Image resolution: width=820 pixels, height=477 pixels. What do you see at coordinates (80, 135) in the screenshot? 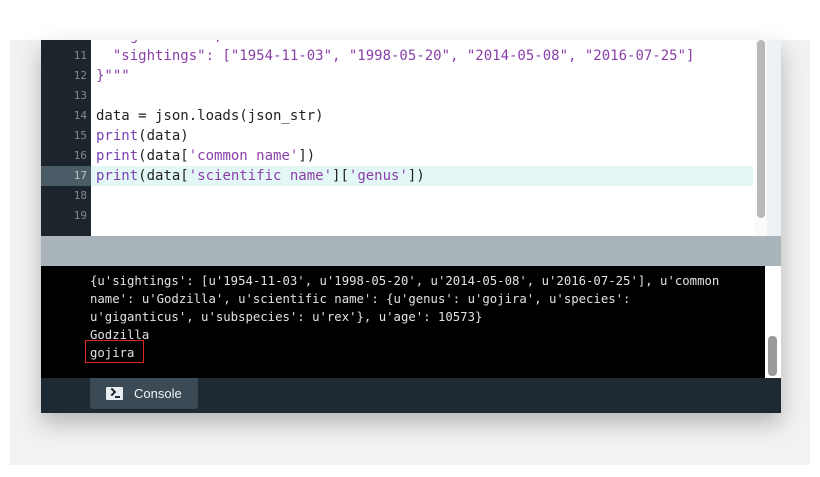
I see `line-number: 15` at bounding box center [80, 135].